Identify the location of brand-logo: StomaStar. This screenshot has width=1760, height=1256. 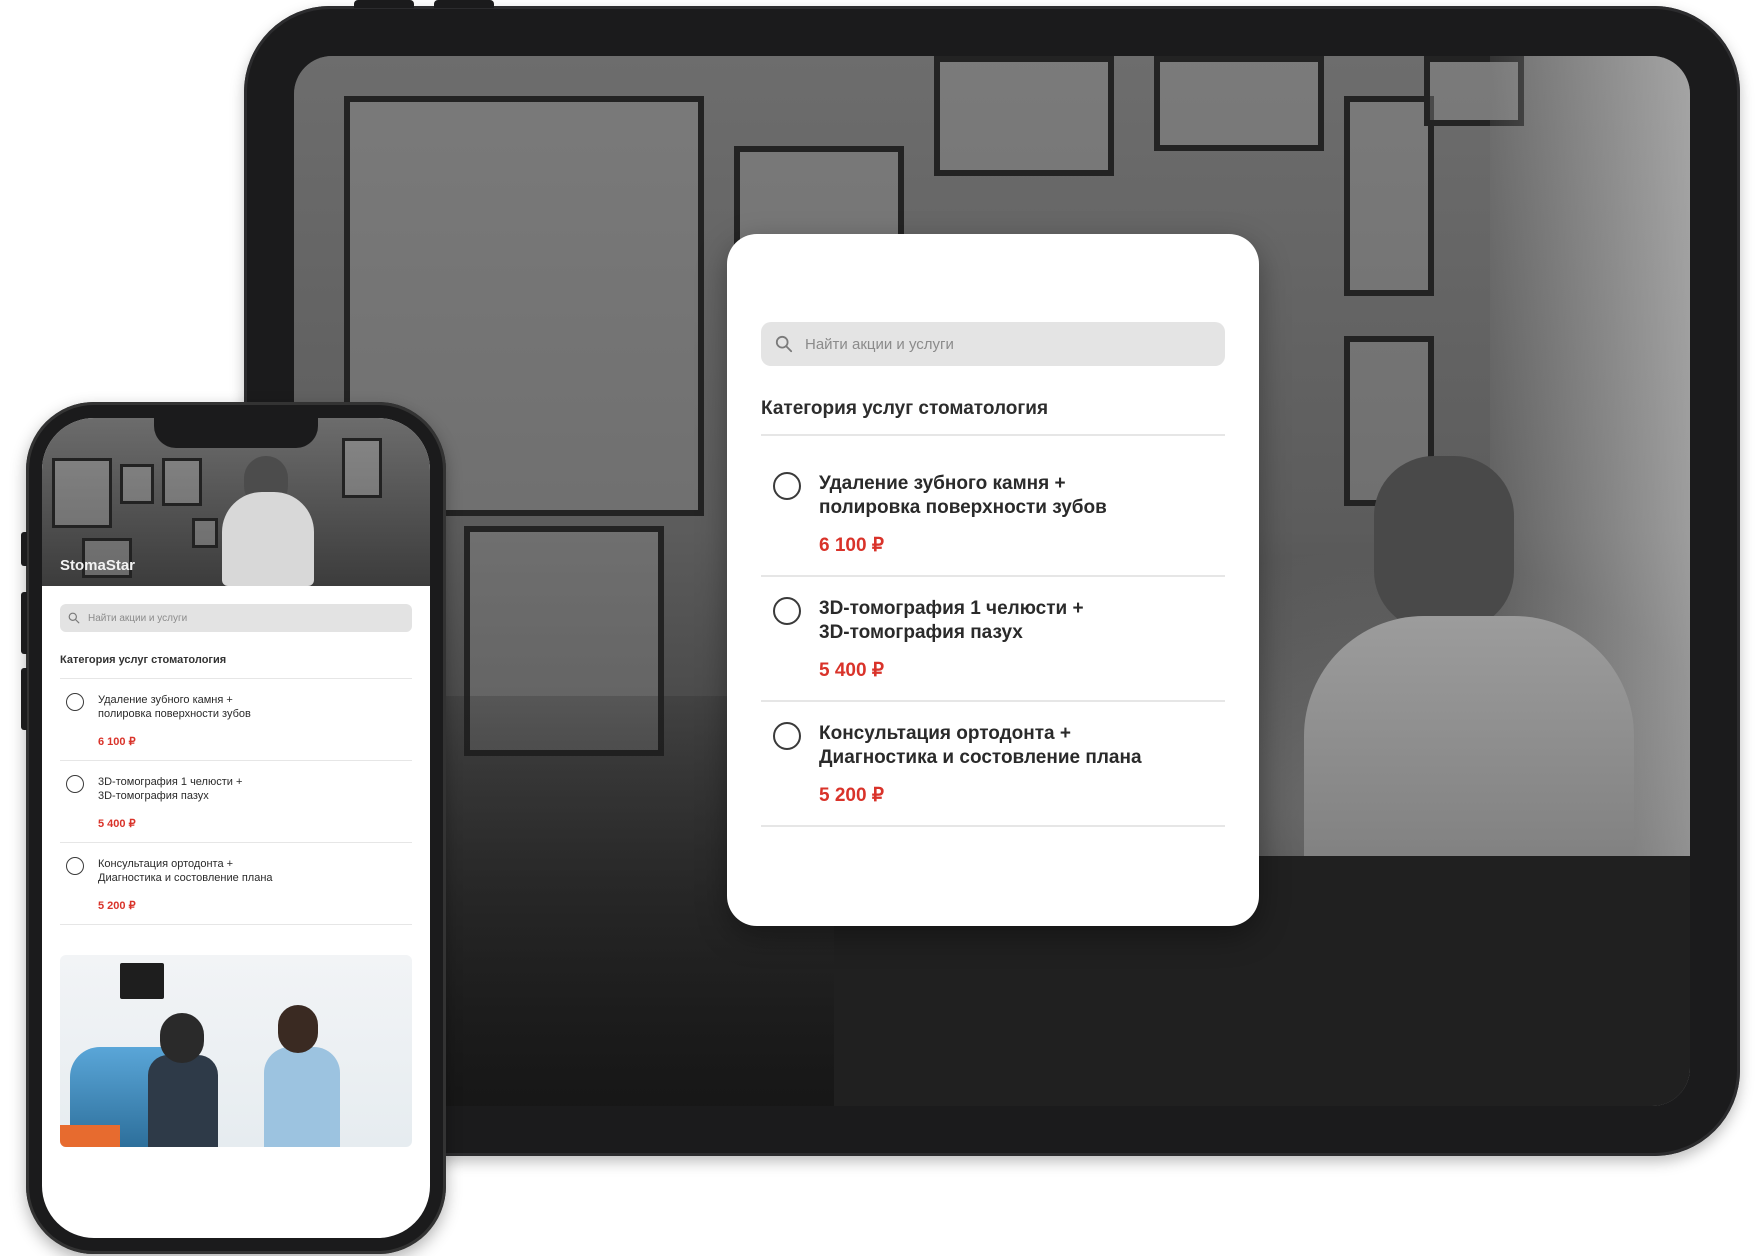
(98, 565).